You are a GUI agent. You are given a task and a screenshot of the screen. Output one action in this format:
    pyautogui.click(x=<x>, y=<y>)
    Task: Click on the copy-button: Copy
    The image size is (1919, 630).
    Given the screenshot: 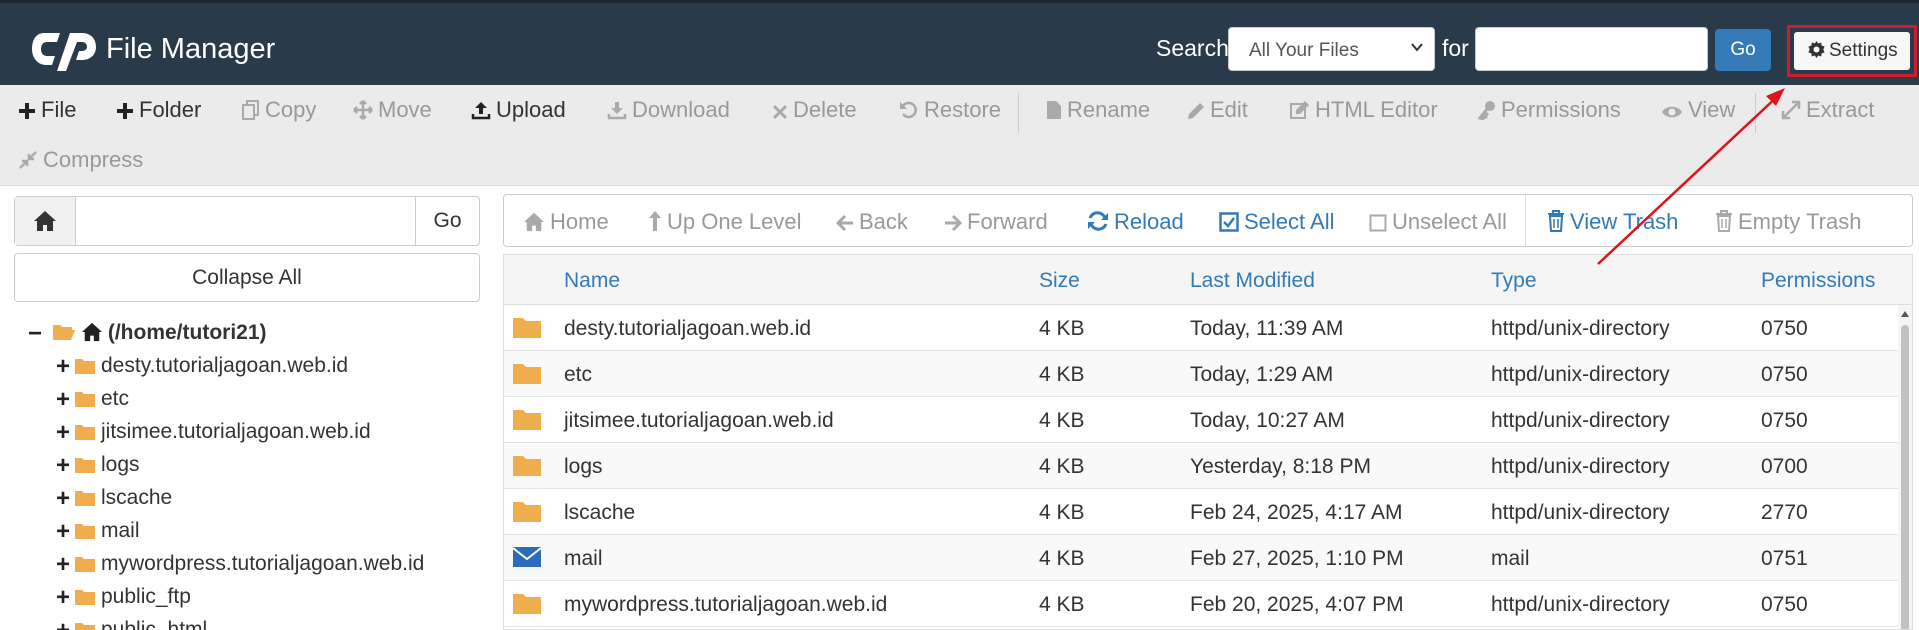 What is the action you would take?
    pyautogui.click(x=279, y=110)
    